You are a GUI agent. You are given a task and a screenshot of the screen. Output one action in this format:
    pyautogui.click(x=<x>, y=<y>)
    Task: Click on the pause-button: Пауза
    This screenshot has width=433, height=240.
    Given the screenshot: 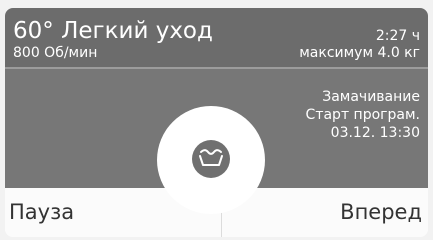 What is the action you would take?
    pyautogui.click(x=41, y=212)
    